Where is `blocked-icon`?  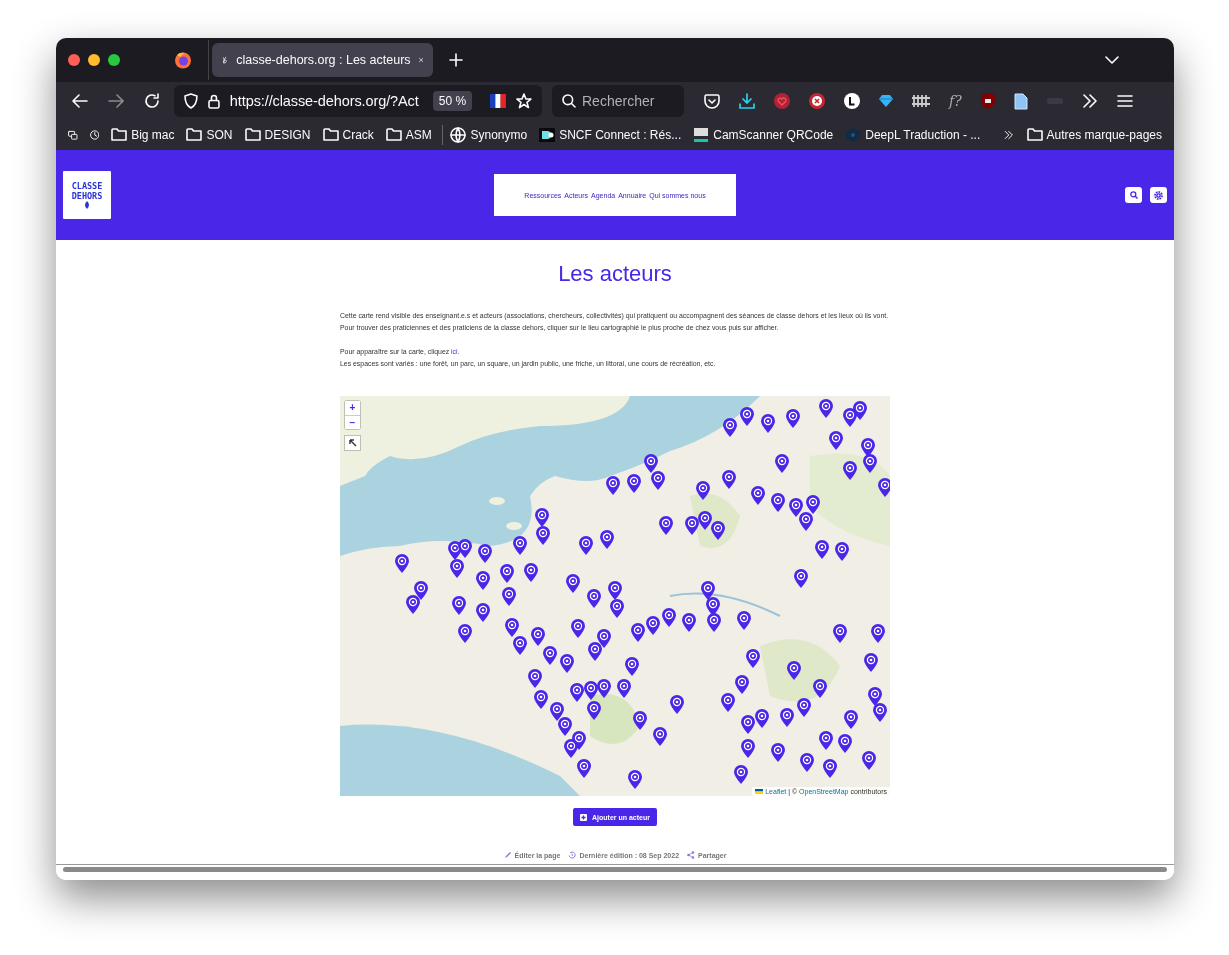 blocked-icon is located at coordinates (817, 101).